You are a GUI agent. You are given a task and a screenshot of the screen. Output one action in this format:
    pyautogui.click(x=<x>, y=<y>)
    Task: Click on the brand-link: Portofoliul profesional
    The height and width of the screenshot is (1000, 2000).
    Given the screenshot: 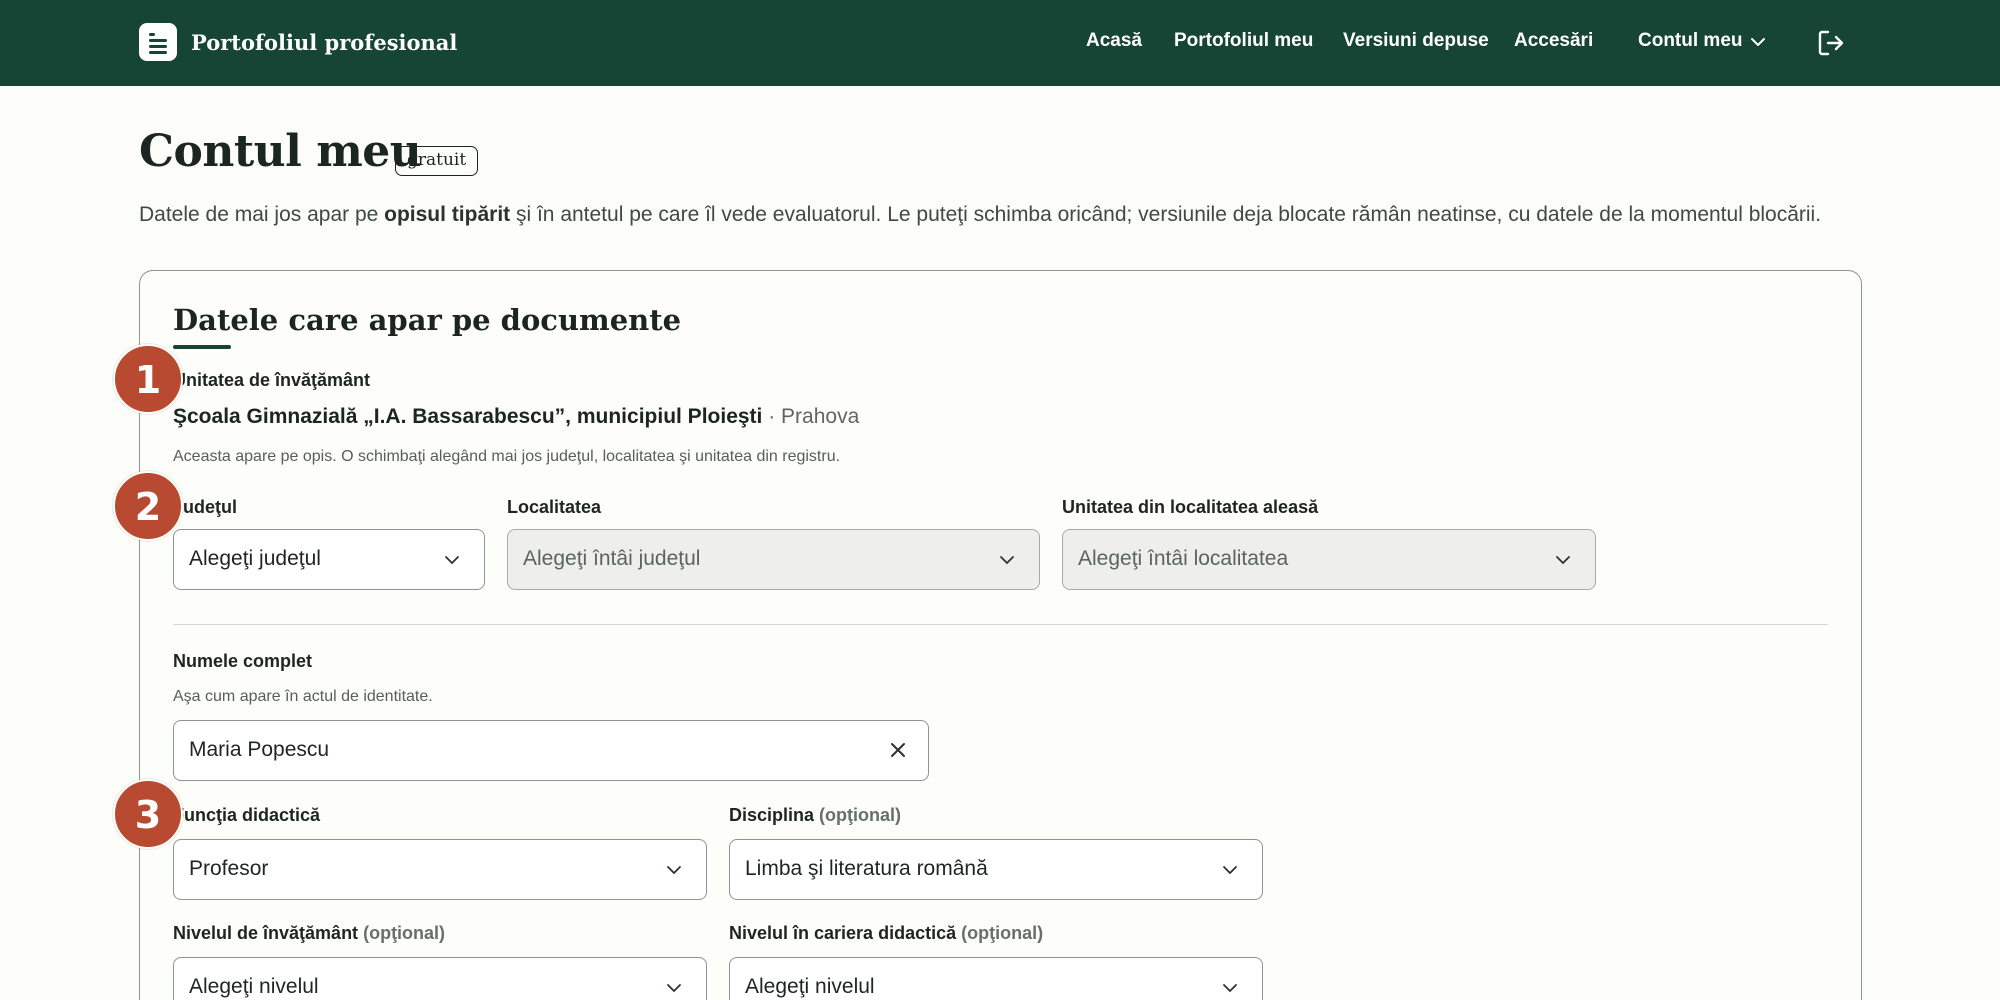 What is the action you would take?
    pyautogui.click(x=298, y=42)
    